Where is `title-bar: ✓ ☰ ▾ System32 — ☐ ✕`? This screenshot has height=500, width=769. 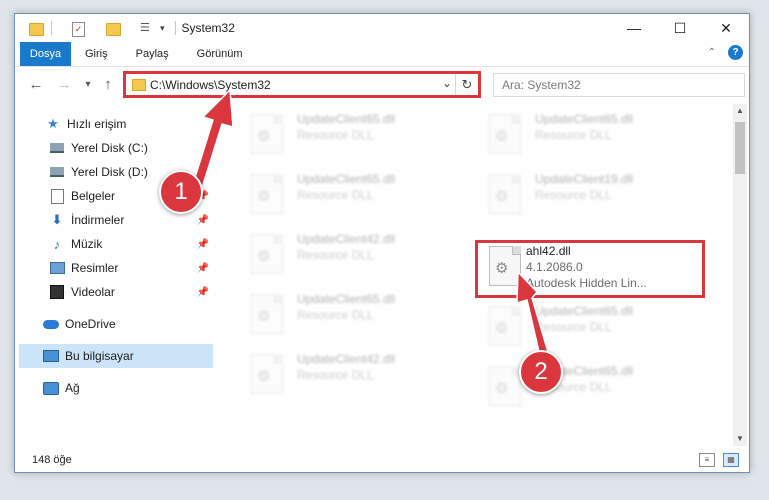 title-bar: ✓ ☰ ▾ System32 — ☐ ✕ is located at coordinates (382, 28).